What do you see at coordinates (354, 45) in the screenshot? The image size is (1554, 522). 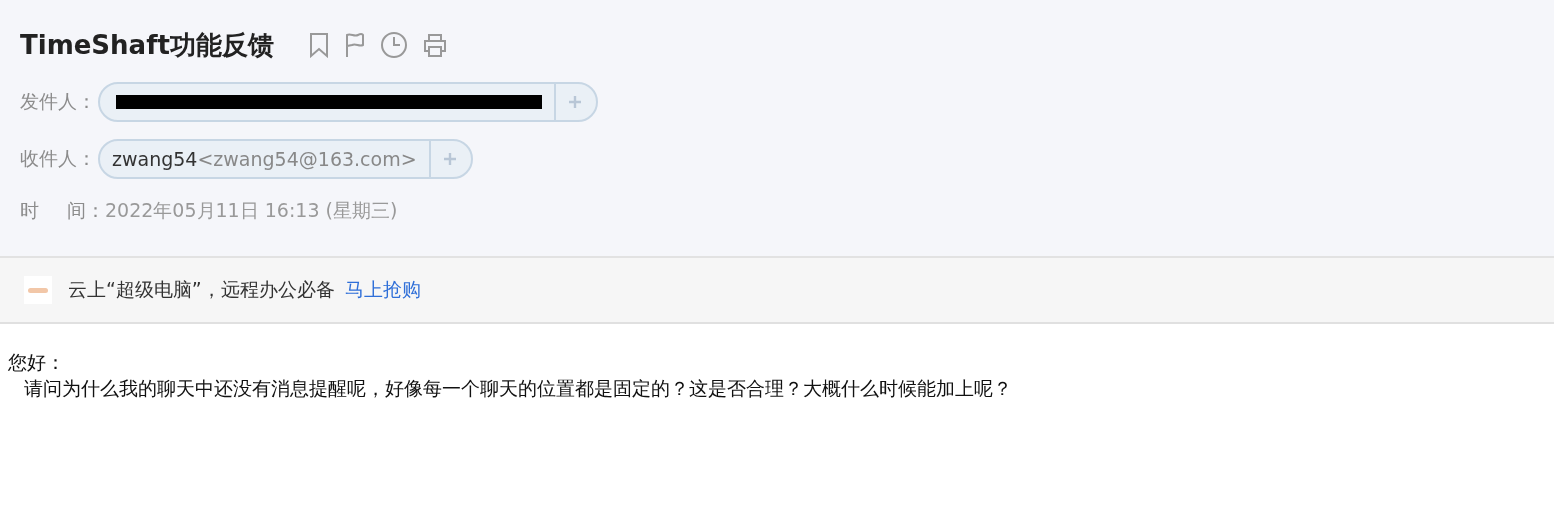 I see `flag-icon` at bounding box center [354, 45].